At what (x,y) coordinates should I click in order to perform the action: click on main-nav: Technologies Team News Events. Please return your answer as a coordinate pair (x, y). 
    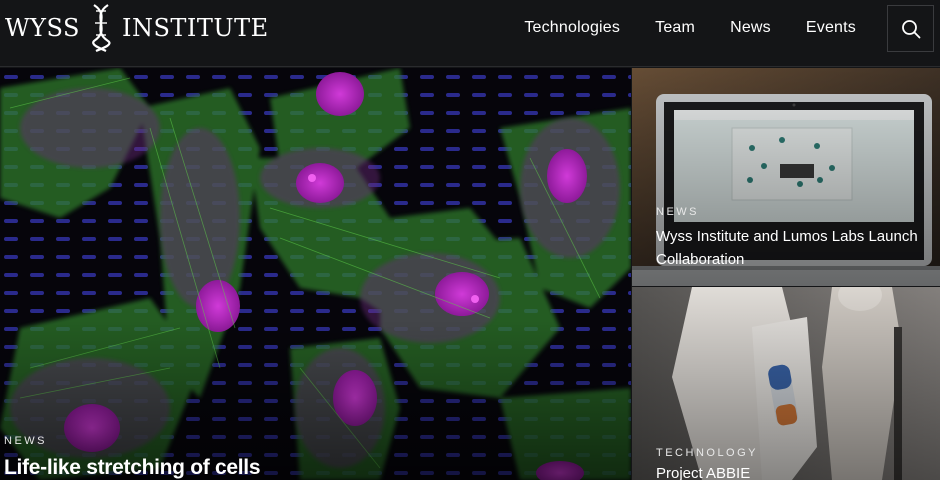
    Looking at the image, I should click on (690, 27).